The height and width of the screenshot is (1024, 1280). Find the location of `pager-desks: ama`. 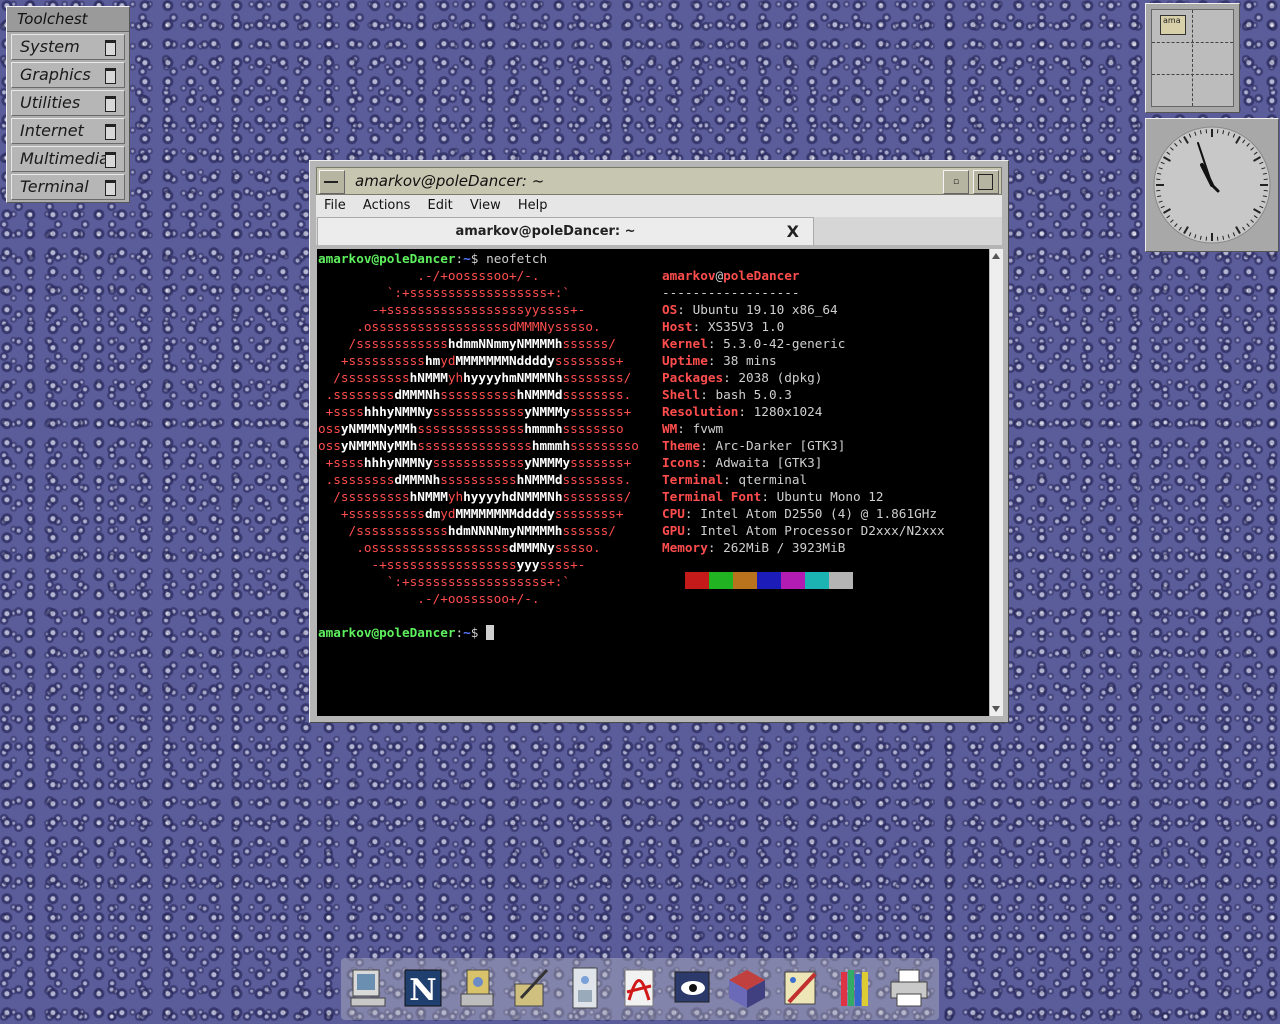

pager-desks: ama is located at coordinates (1192, 58).